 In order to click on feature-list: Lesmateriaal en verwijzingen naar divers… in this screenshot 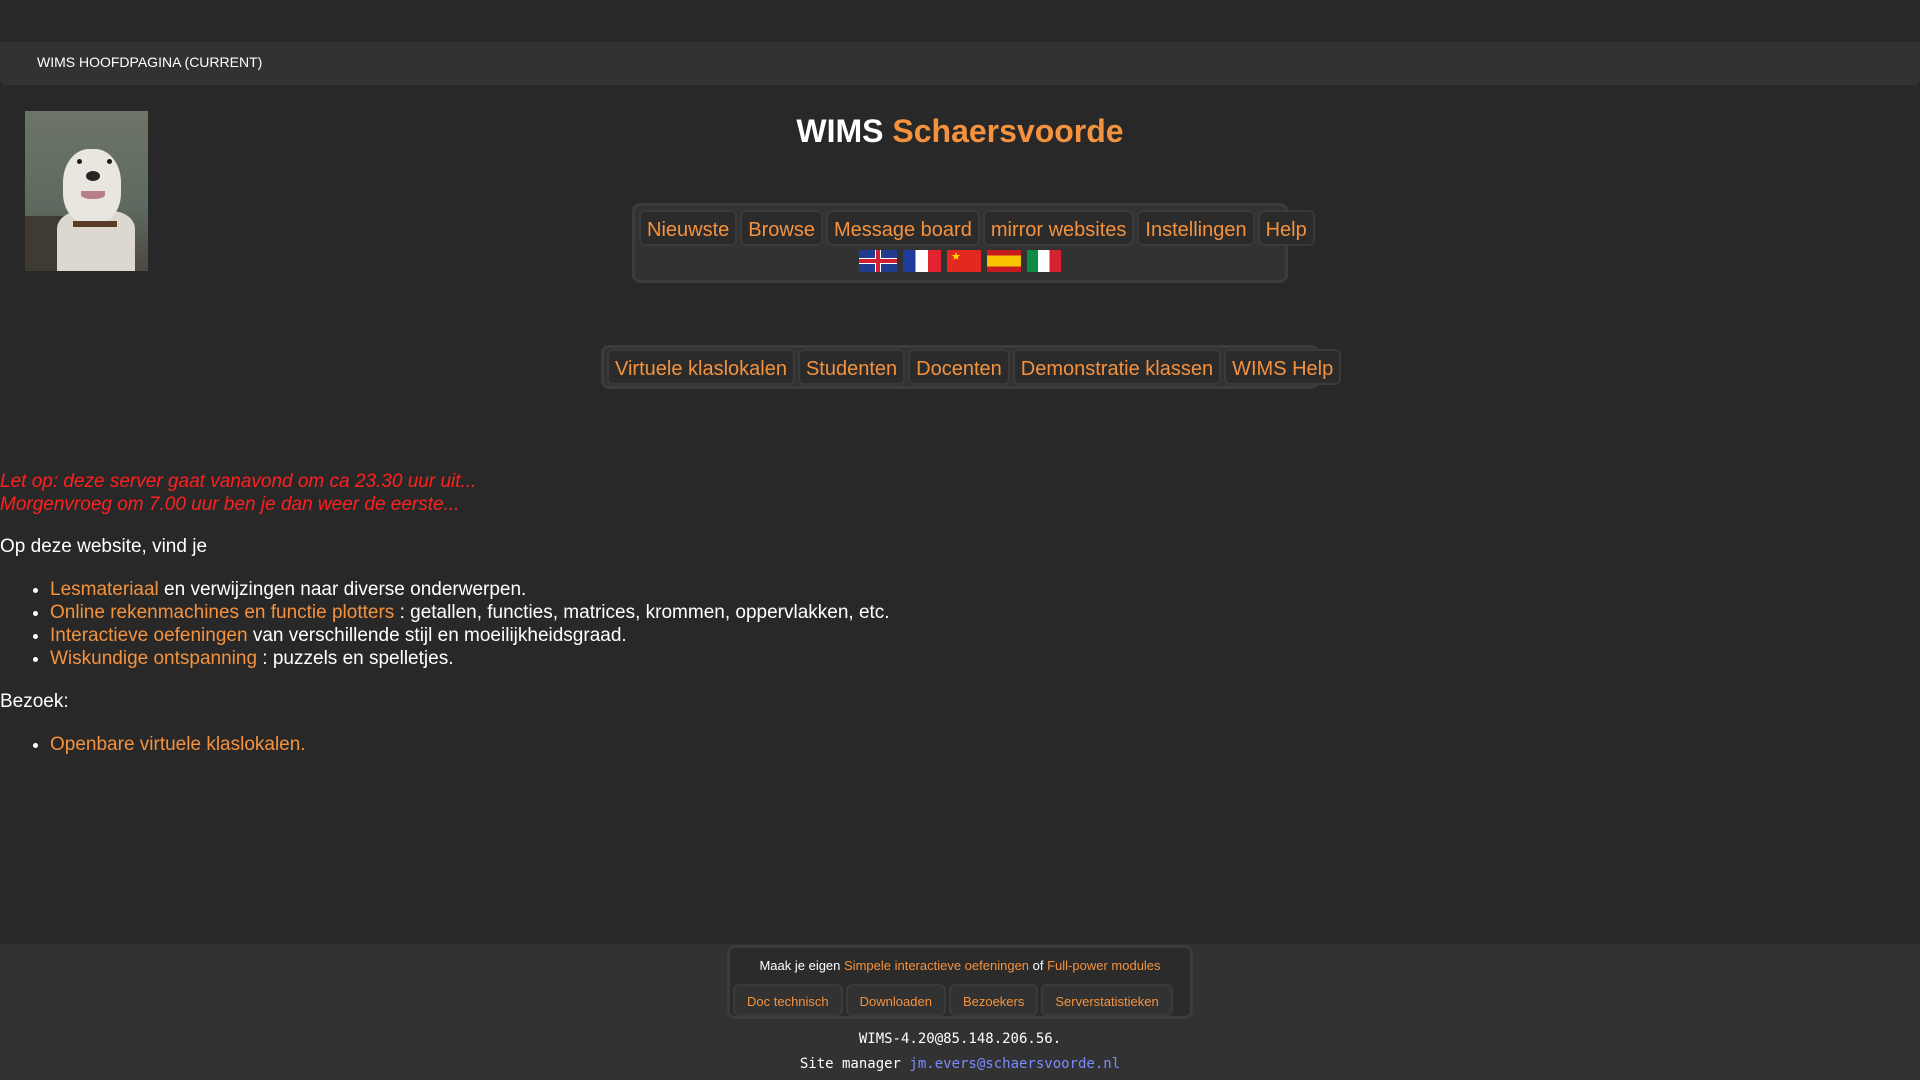, I will do `click(445, 624)`.